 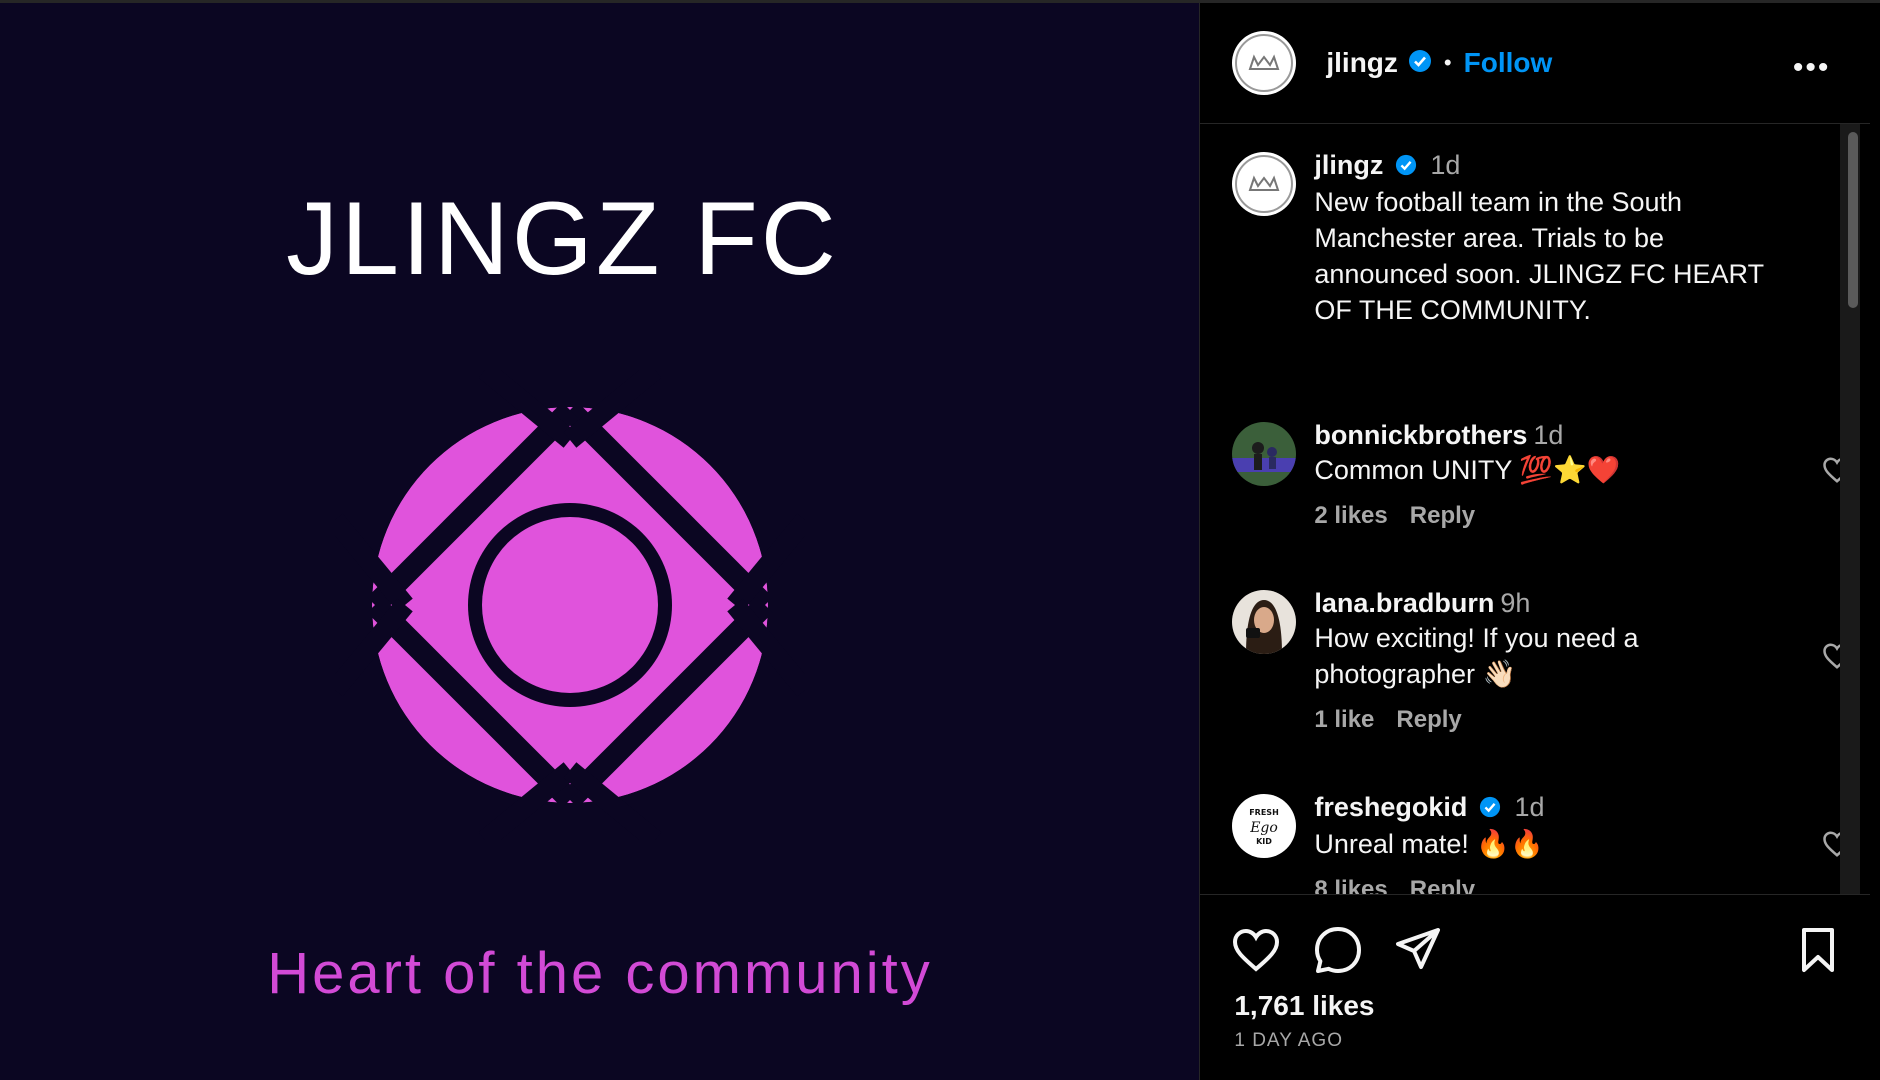 I want to click on club-logo, so click(x=570, y=605).